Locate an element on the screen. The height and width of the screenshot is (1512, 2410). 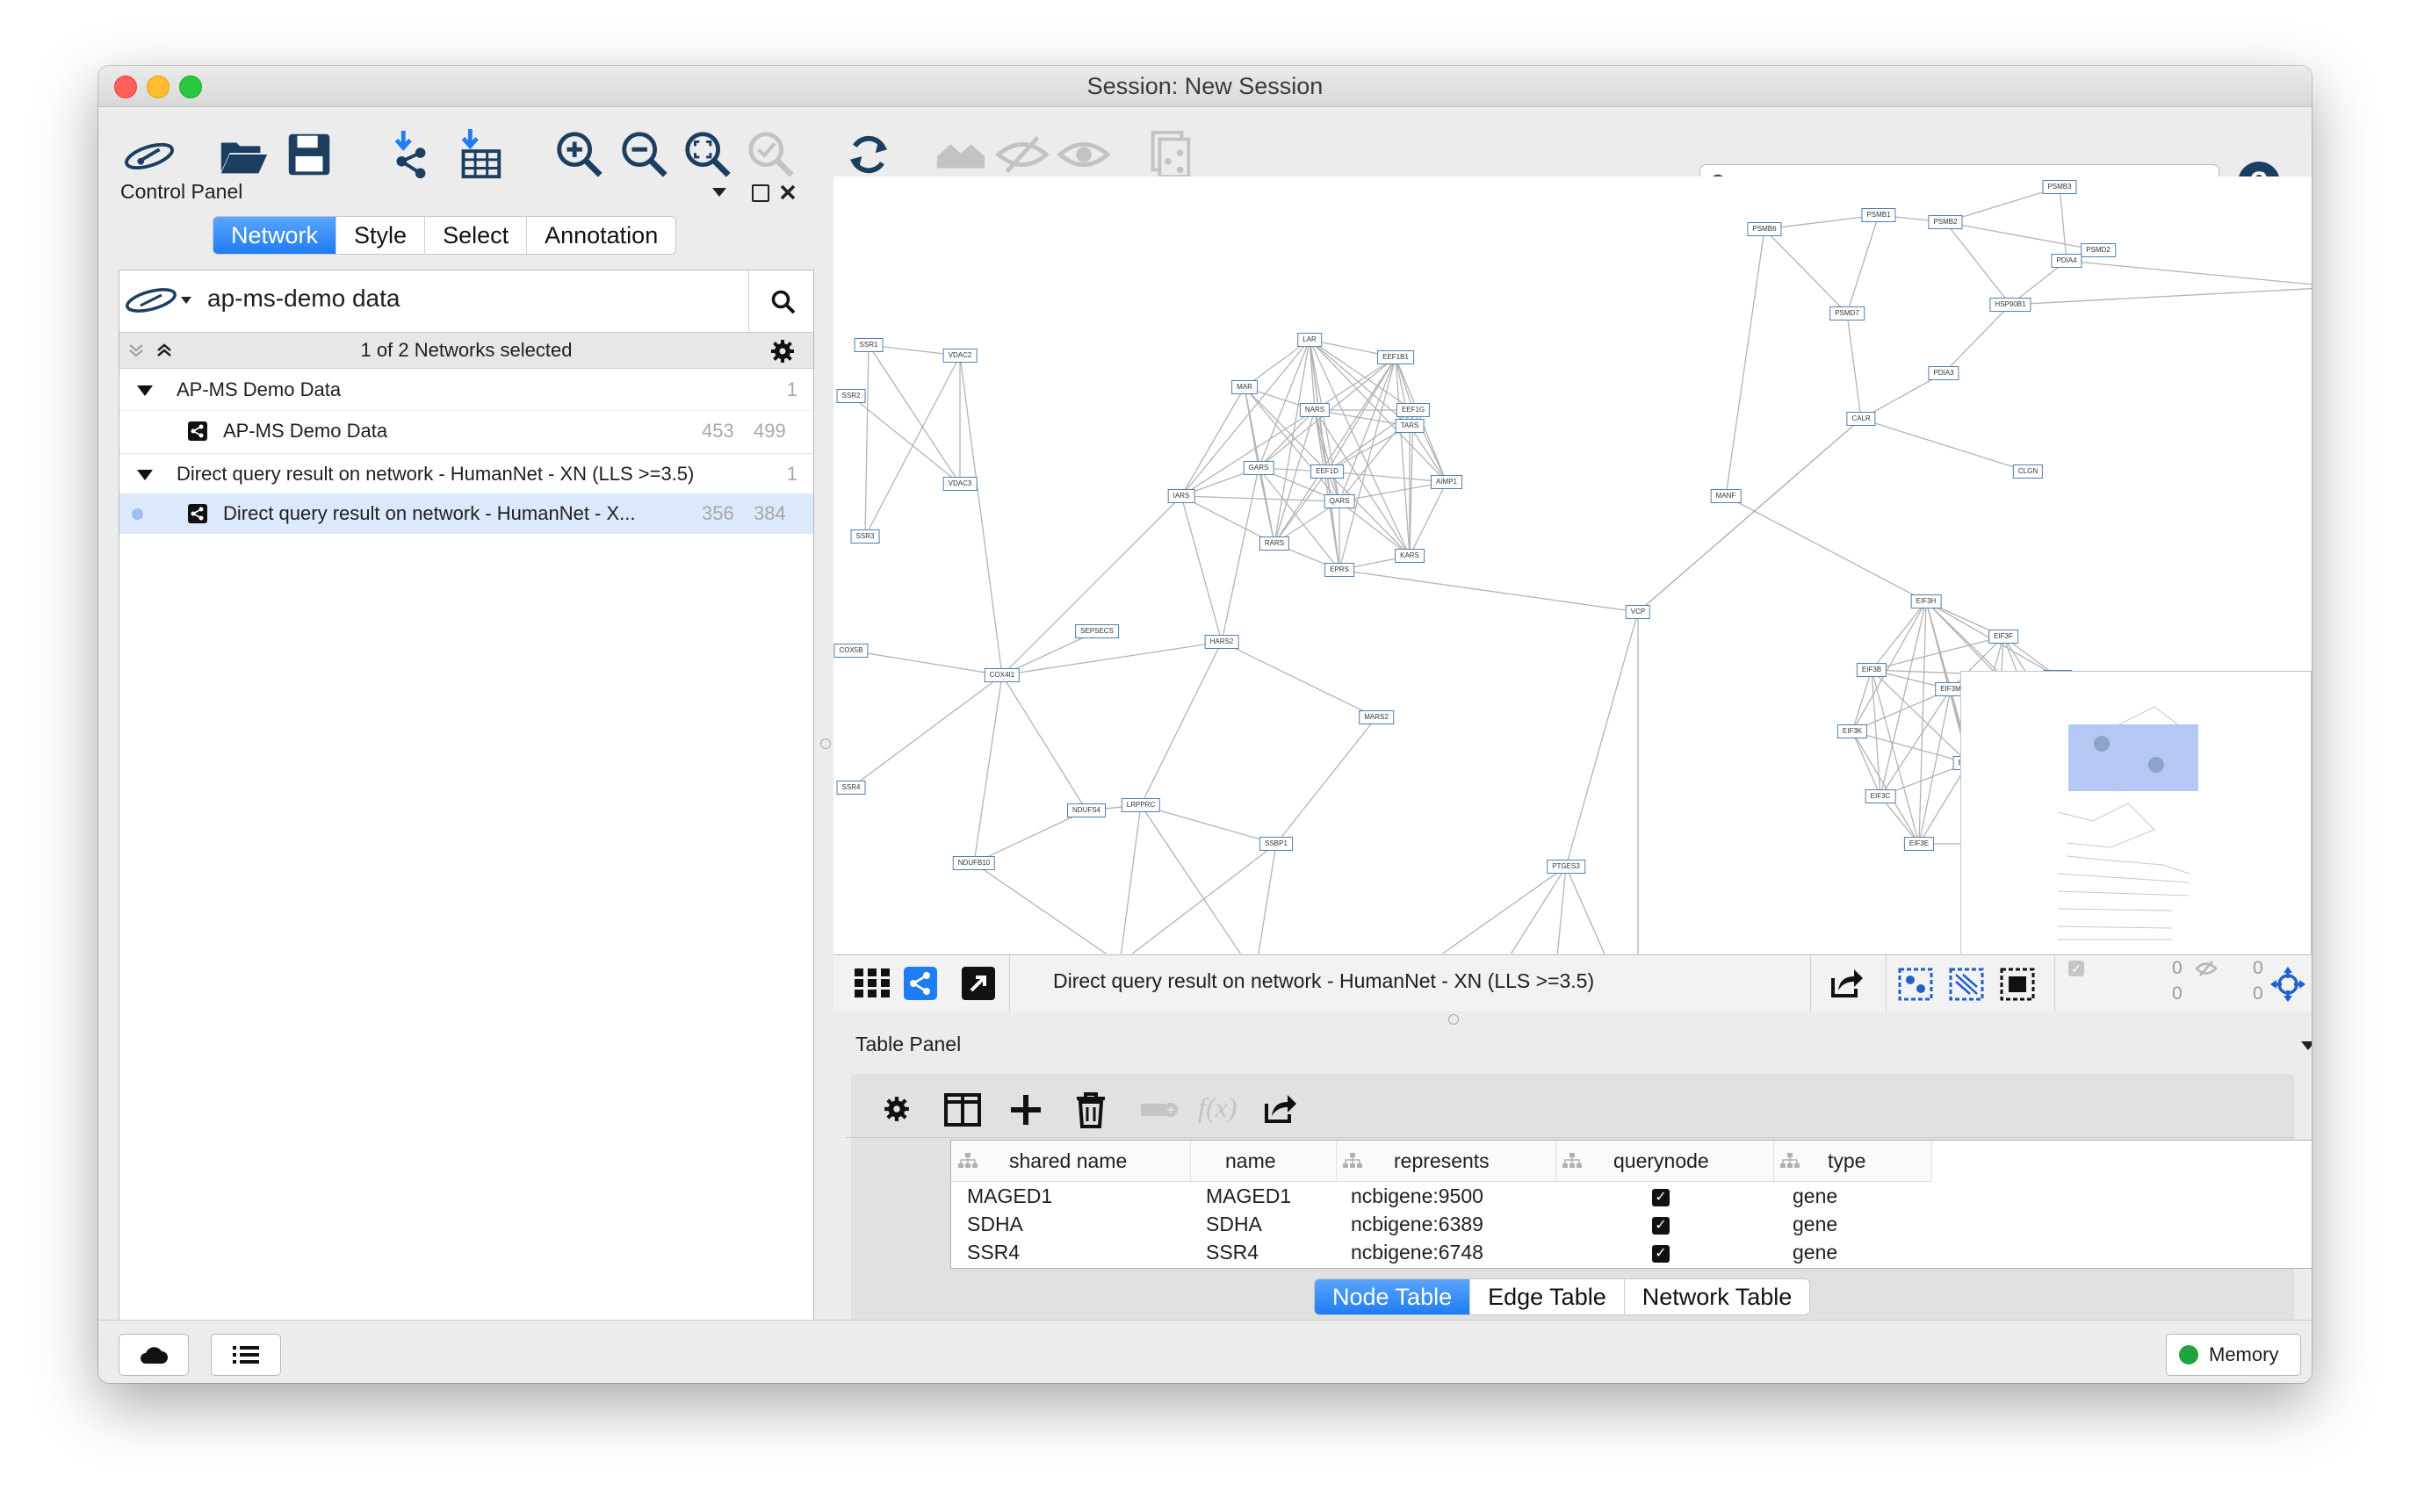
gear-icon is located at coordinates (897, 1109).